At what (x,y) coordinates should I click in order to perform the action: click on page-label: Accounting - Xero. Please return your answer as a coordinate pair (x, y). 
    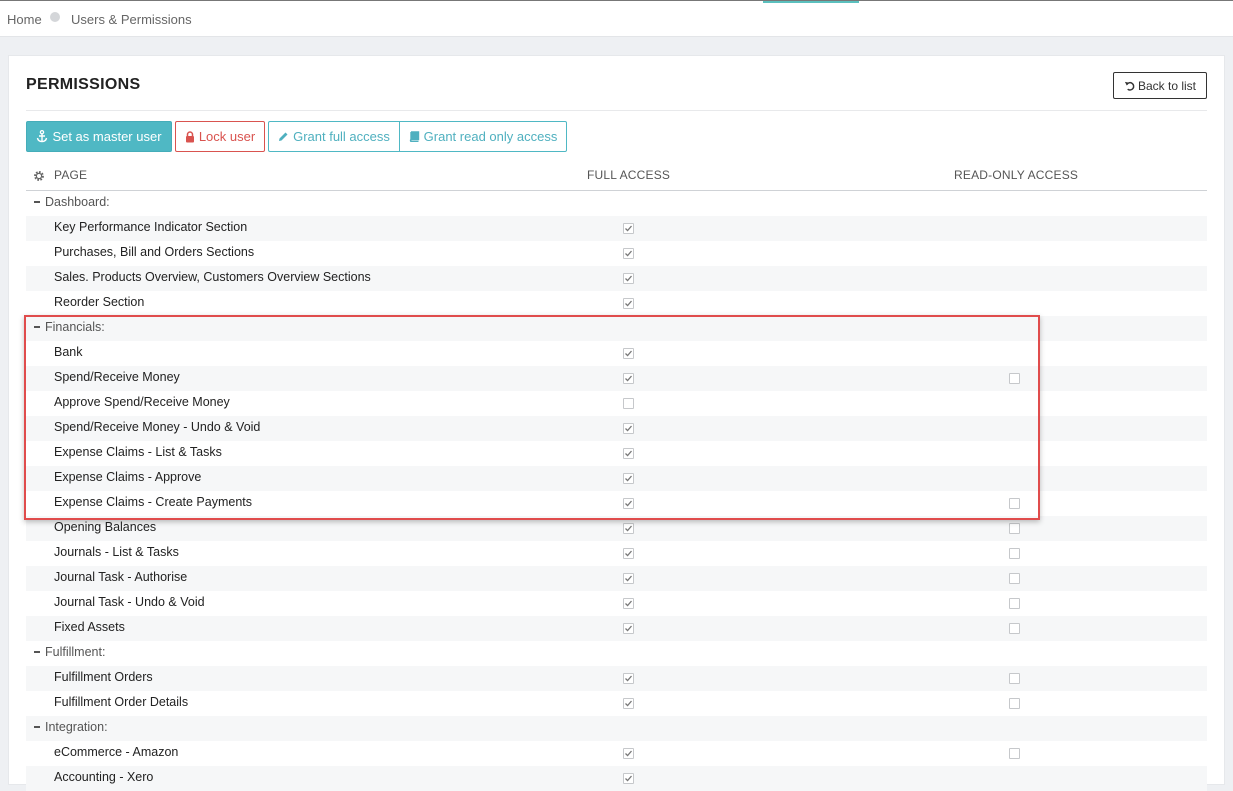
    Looking at the image, I should click on (104, 777).